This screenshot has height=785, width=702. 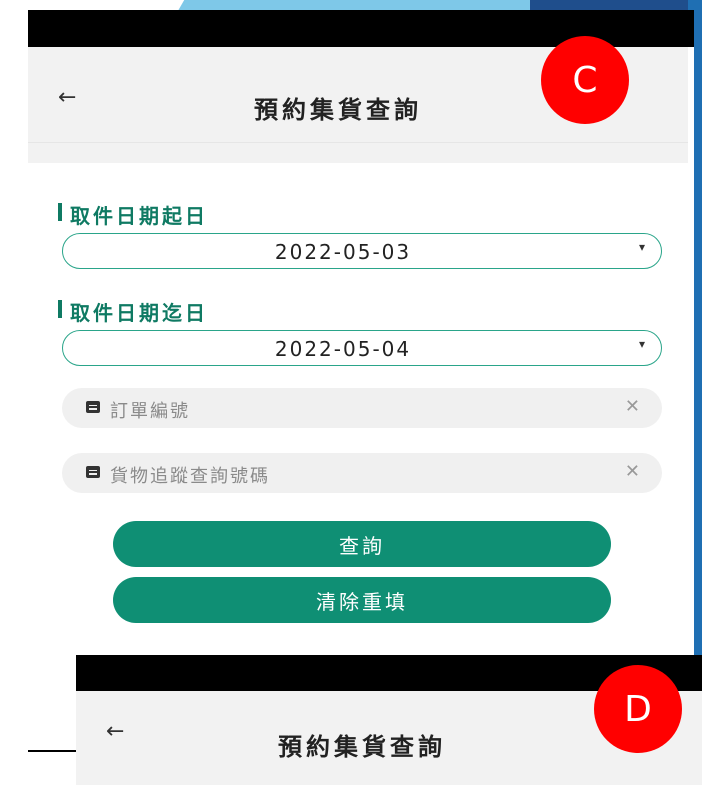 What do you see at coordinates (362, 544) in the screenshot?
I see `search-button: 查詢` at bounding box center [362, 544].